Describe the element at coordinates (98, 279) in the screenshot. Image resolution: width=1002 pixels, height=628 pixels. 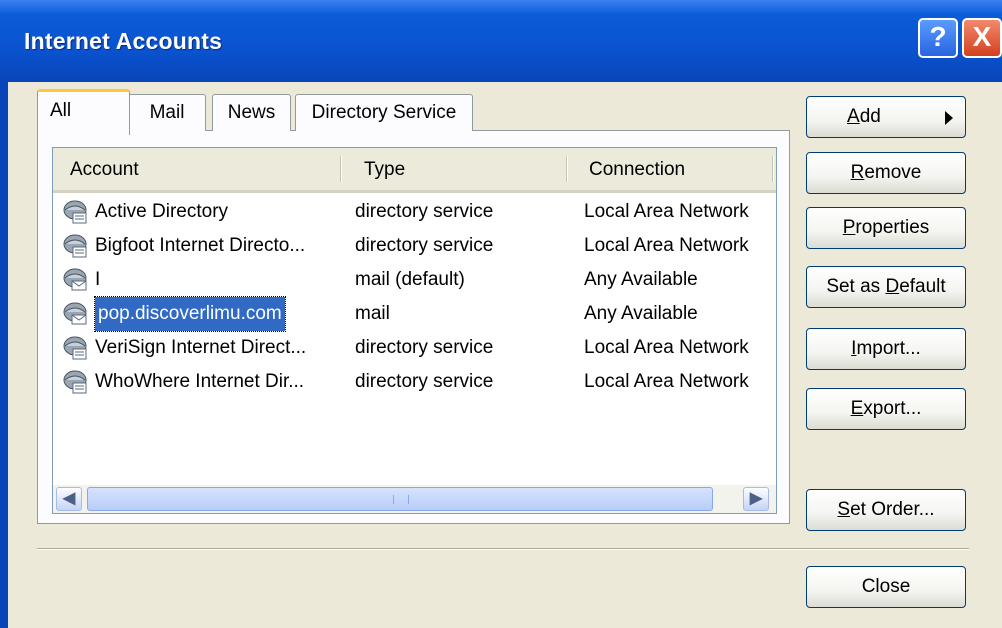
I see `account-cell: I` at that location.